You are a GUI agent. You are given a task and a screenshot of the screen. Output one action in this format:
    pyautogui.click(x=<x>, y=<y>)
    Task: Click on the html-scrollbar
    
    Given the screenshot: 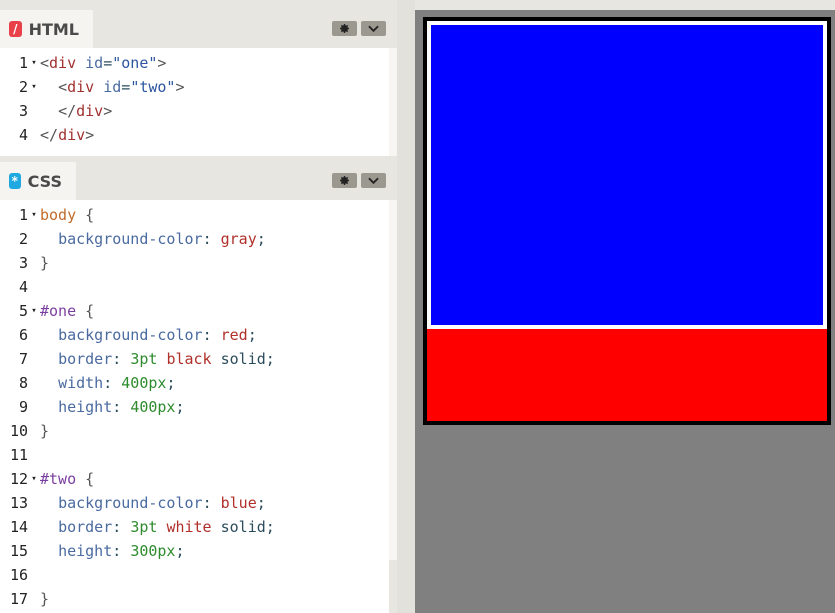 What is the action you would take?
    pyautogui.click(x=393, y=102)
    